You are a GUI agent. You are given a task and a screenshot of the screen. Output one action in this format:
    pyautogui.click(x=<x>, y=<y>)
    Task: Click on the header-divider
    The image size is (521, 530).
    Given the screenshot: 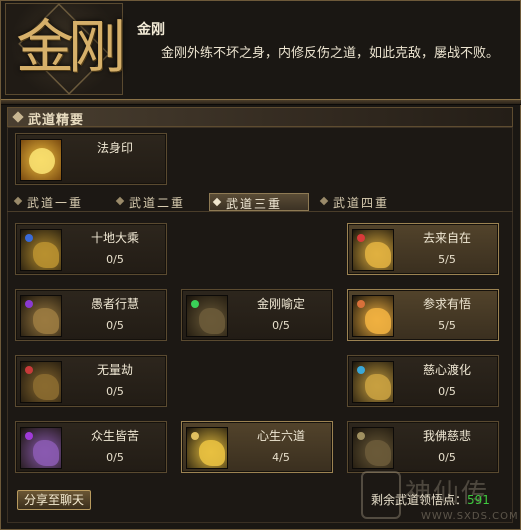 What is the action you would take?
    pyautogui.click(x=261, y=102)
    